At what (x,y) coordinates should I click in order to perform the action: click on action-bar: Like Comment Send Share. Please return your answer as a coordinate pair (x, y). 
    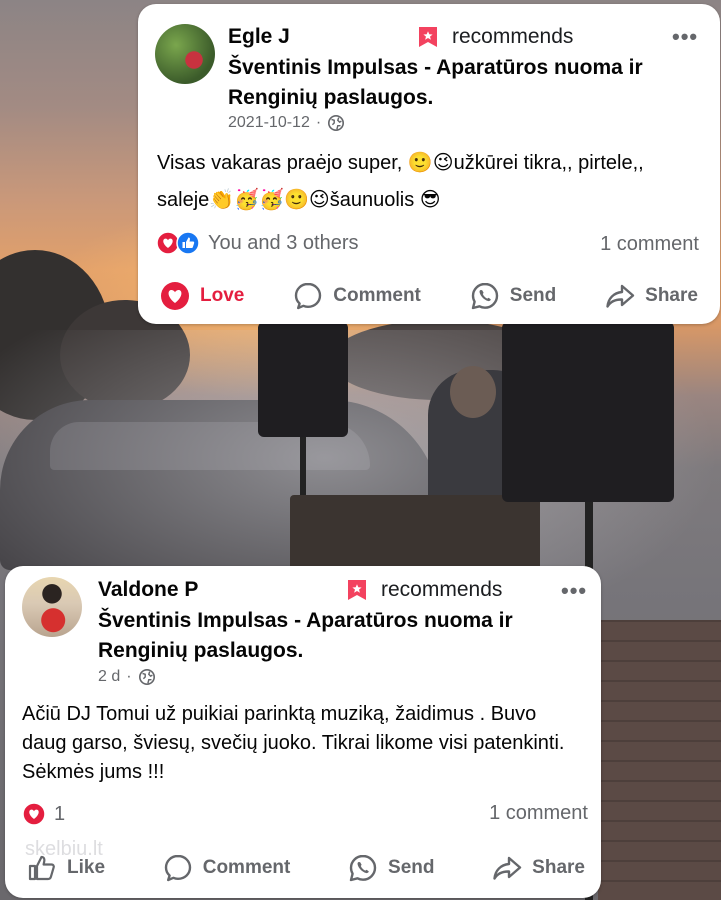
    Looking at the image, I should click on (306, 868).